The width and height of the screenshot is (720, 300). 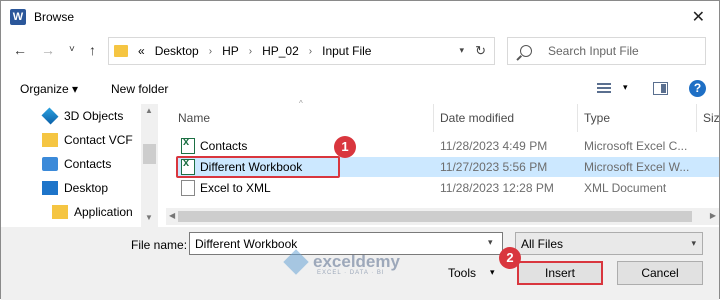 What do you see at coordinates (604, 89) in the screenshot?
I see `view-options-icon` at bounding box center [604, 89].